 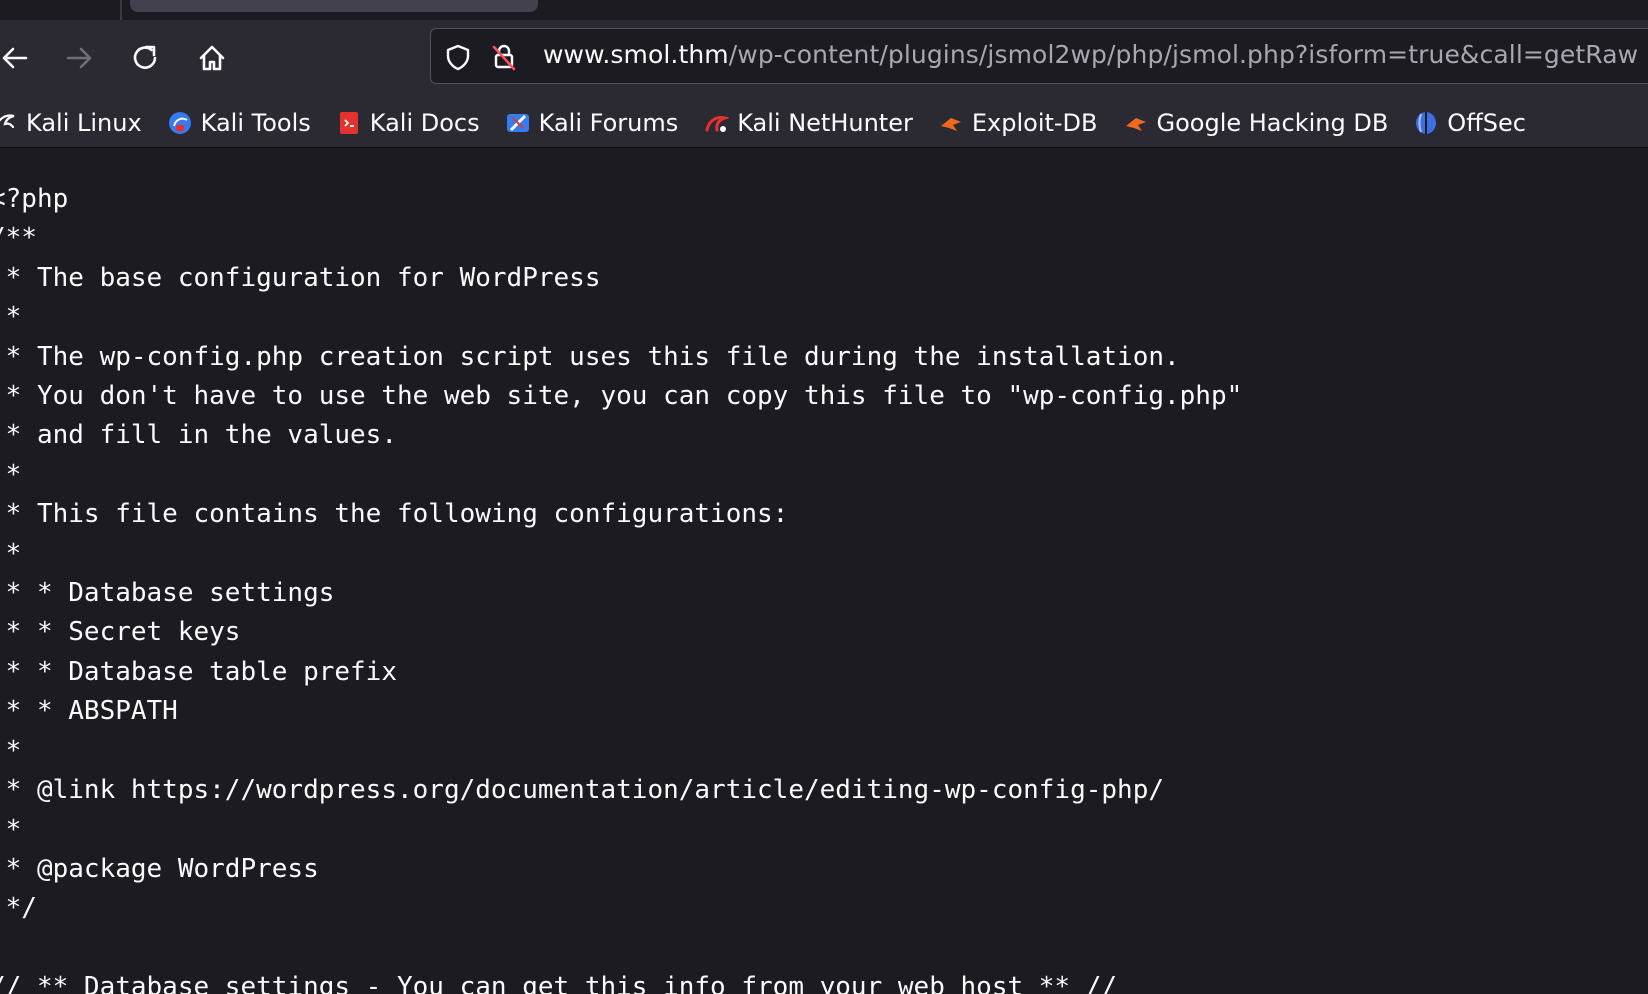 What do you see at coordinates (636, 54) in the screenshot?
I see `url-host: www.smol.thm` at bounding box center [636, 54].